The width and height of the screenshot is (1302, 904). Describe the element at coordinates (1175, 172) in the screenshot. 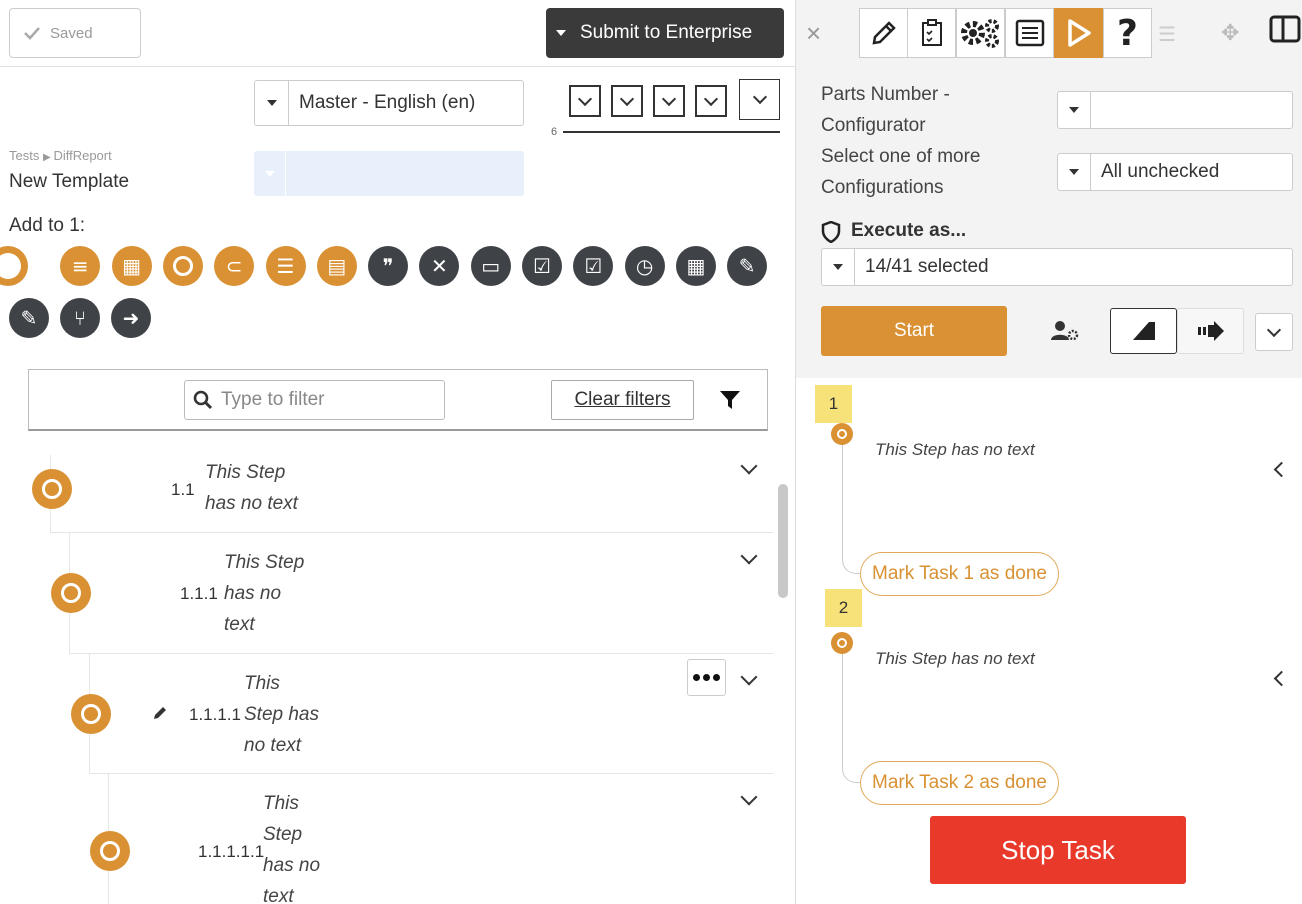

I see `configurations-select: All unchecked` at that location.